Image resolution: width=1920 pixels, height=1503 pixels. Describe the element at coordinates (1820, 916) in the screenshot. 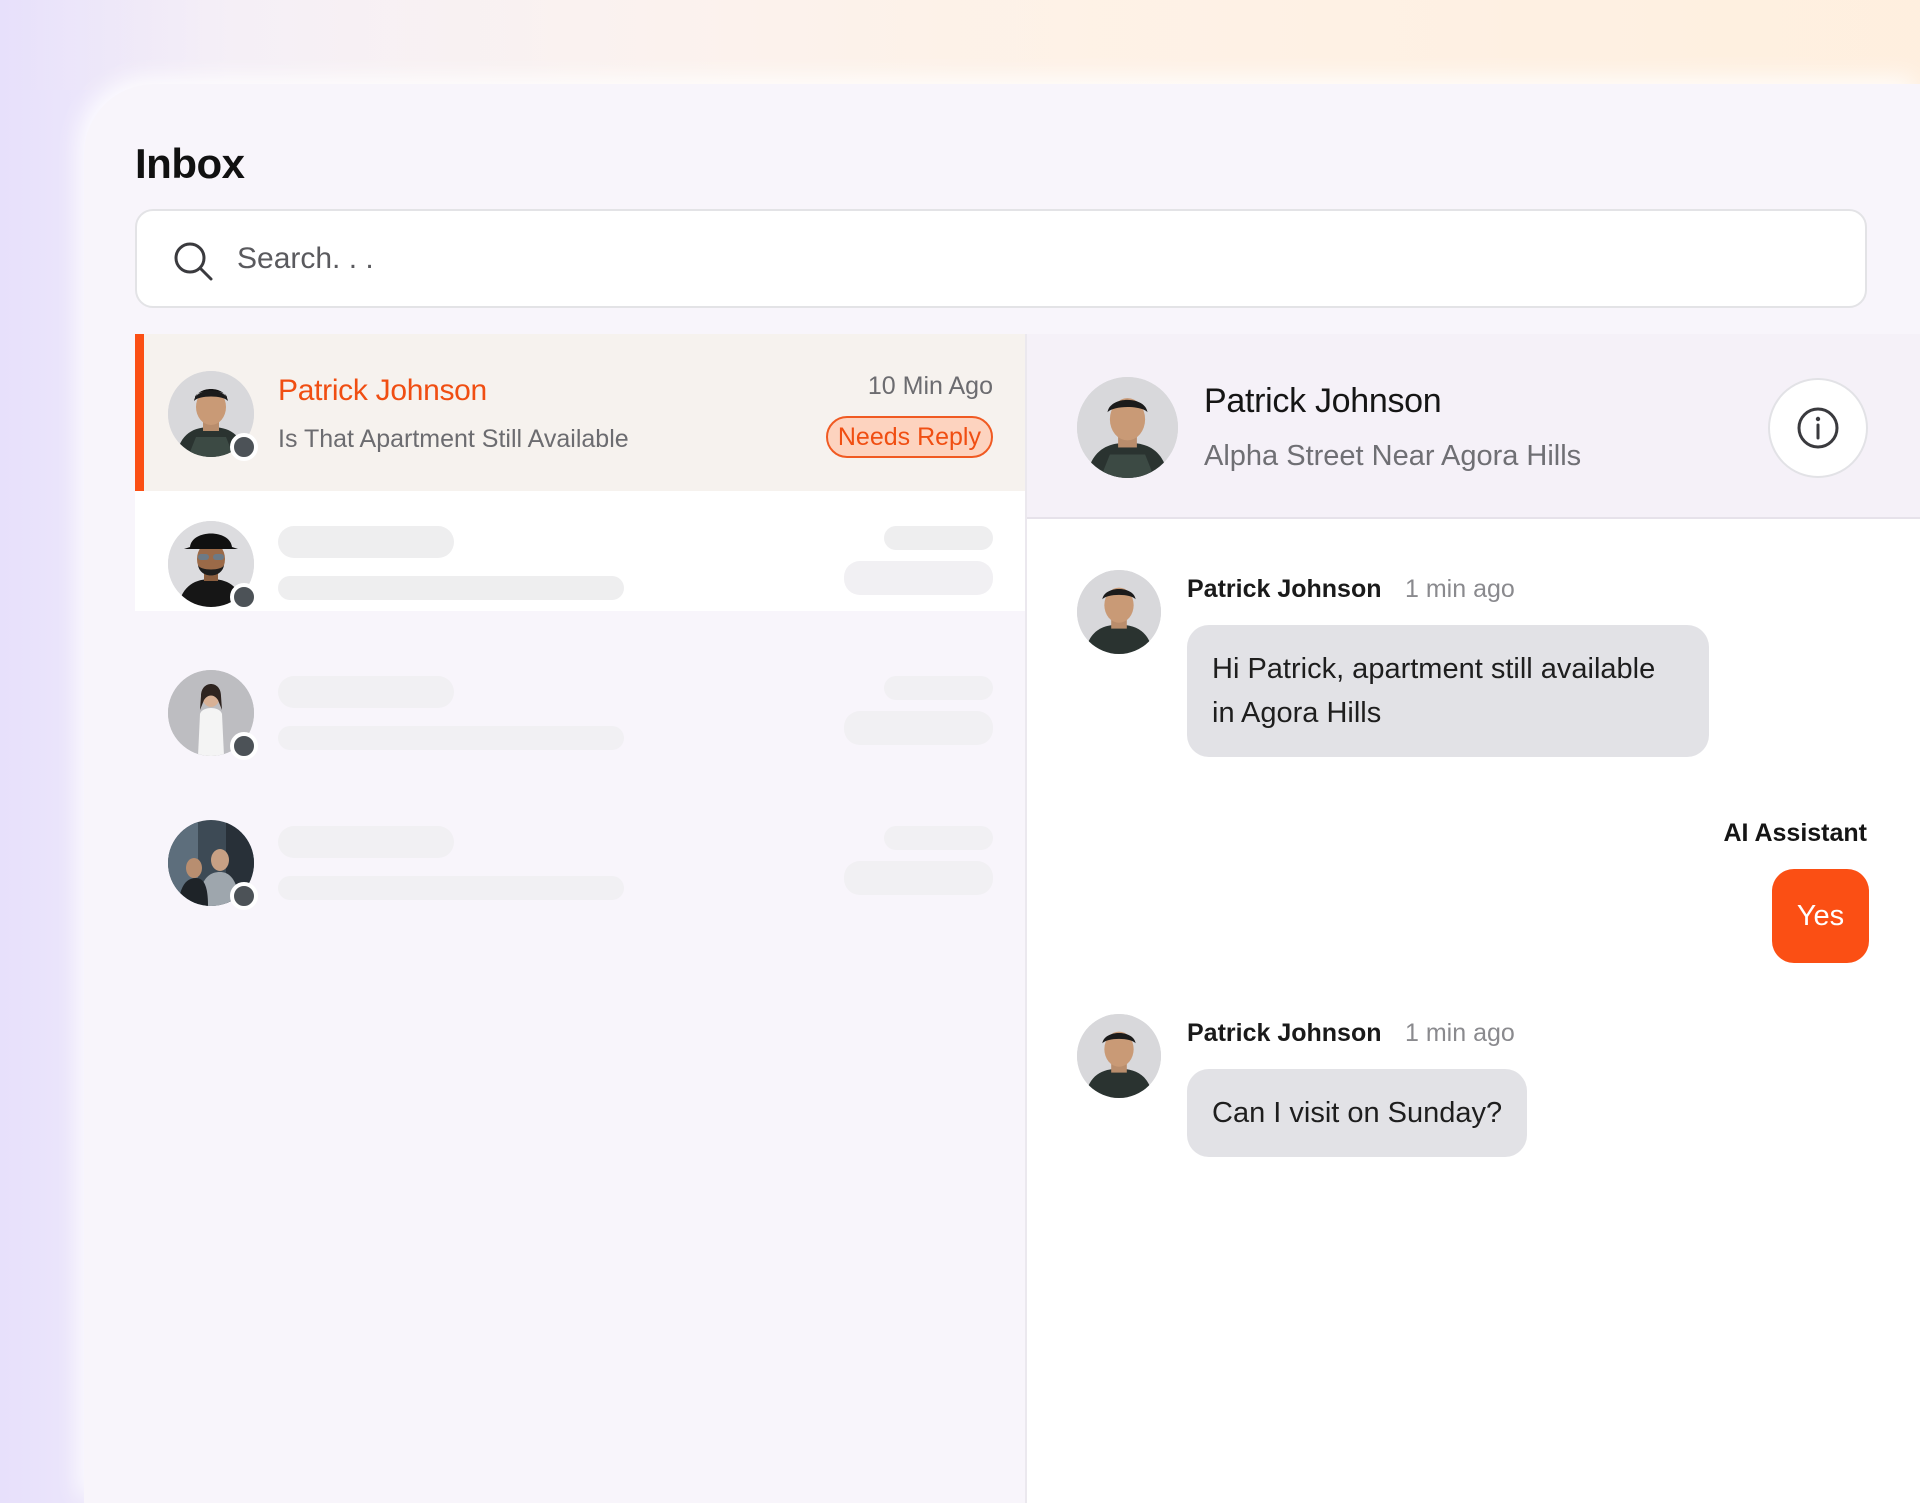

I see `assistant-message-bubble: Yes` at that location.